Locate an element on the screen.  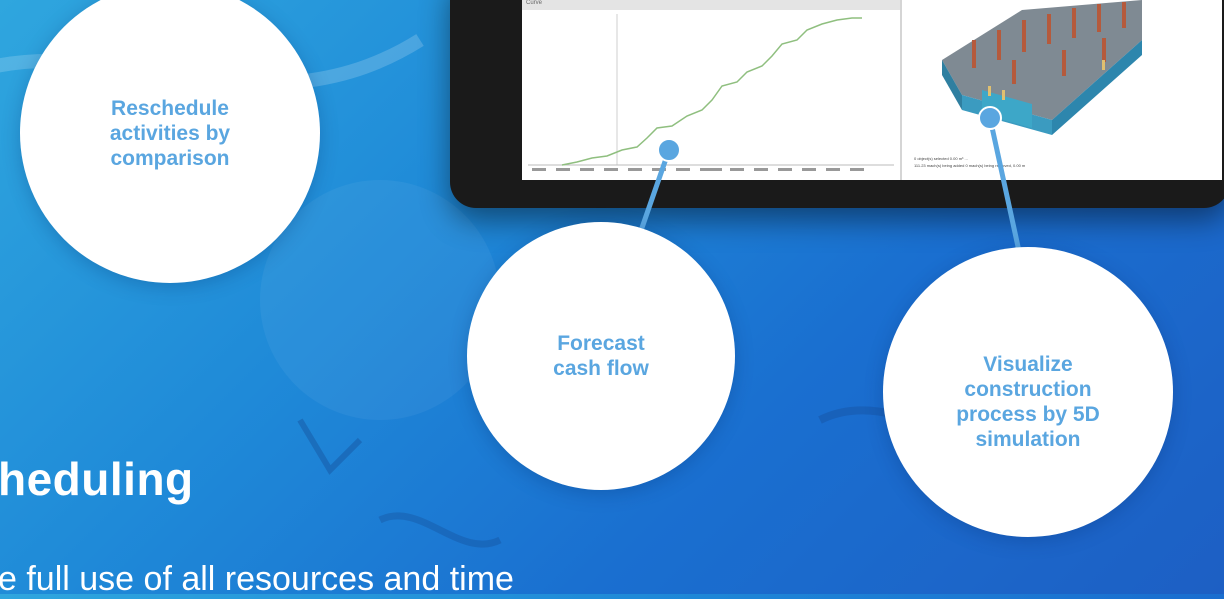
cash-flow-callout: Forecast cash flow is located at coordinates (601, 356).